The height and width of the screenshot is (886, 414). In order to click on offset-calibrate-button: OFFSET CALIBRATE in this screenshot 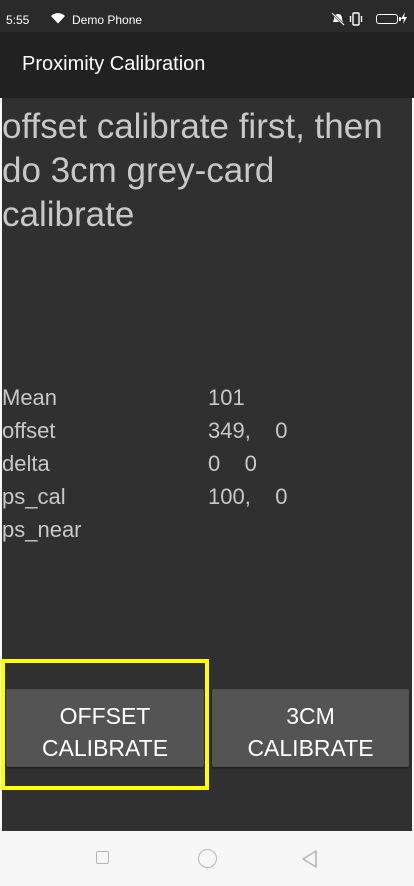, I will do `click(105, 728)`.